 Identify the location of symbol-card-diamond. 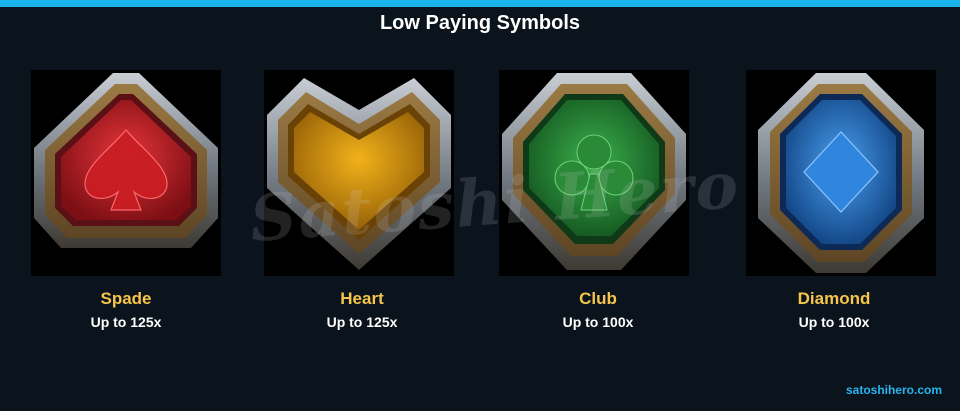
(841, 173).